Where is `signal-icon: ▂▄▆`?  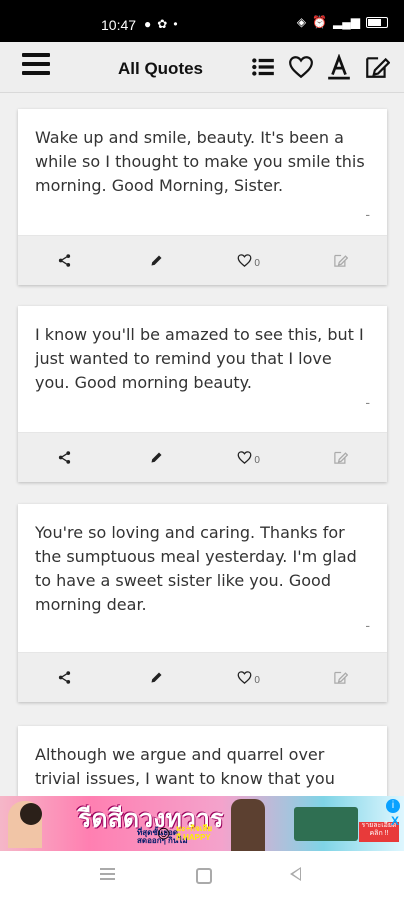
signal-icon: ▂▄▆ is located at coordinates (346, 22).